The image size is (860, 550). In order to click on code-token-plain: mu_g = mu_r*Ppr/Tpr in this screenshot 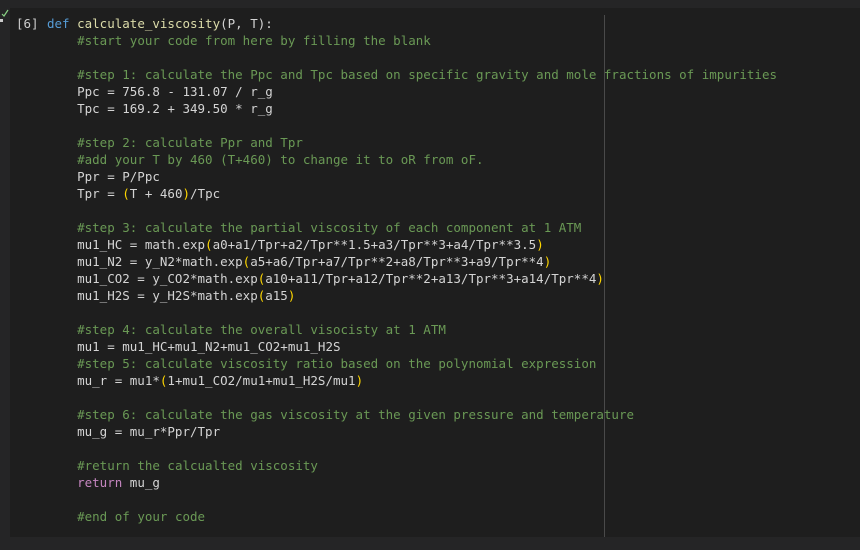, I will do `click(134, 431)`.